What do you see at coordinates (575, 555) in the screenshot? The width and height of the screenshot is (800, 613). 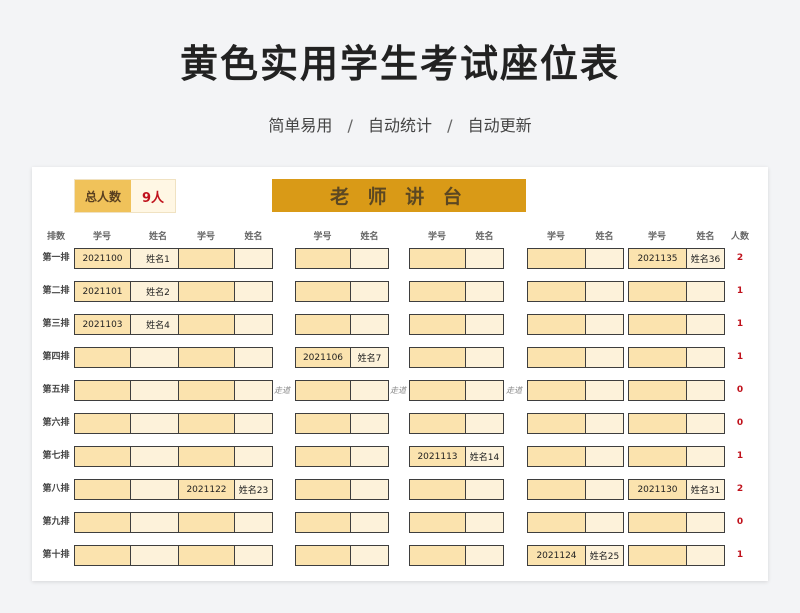 I see `seat-cell: 2021124 姓名25` at bounding box center [575, 555].